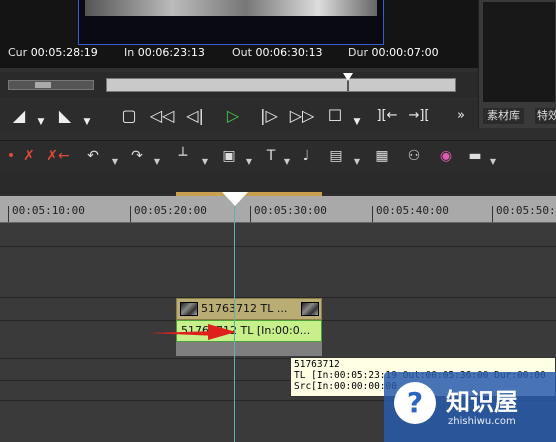  What do you see at coordinates (48, 210) in the screenshot?
I see `ruler-label: 00:05:10:00` at bounding box center [48, 210].